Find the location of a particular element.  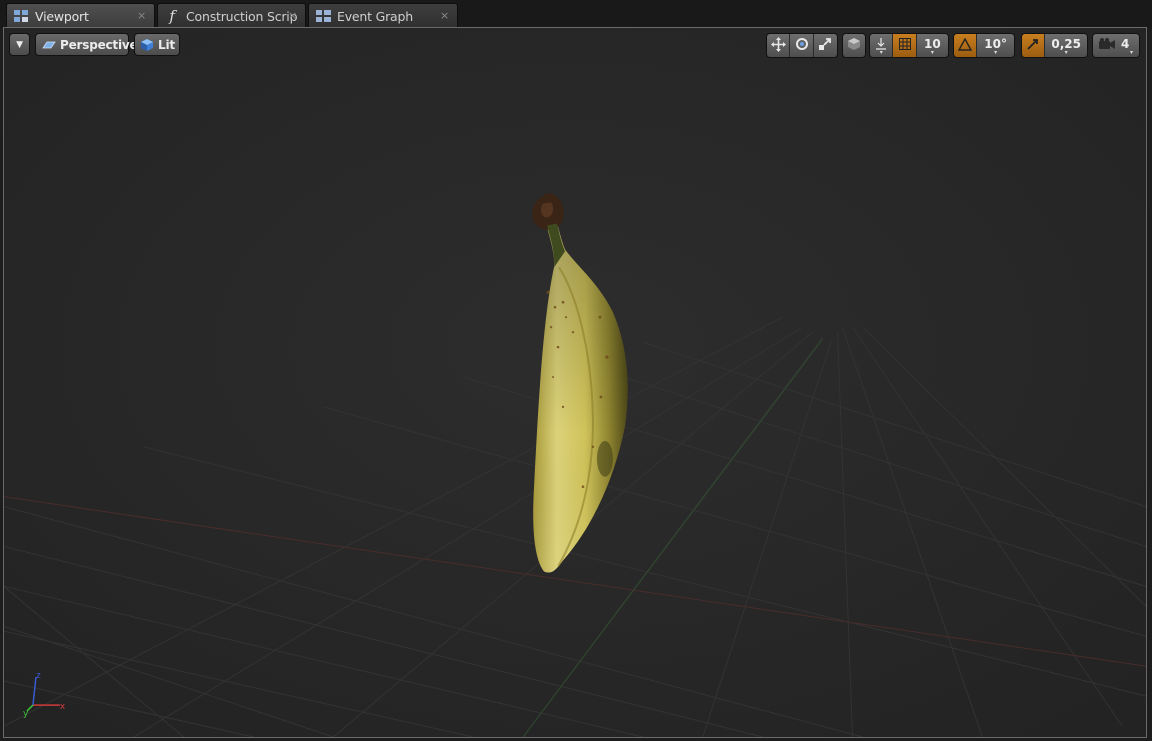

view-mode-button: Perspective is located at coordinates (86, 44).